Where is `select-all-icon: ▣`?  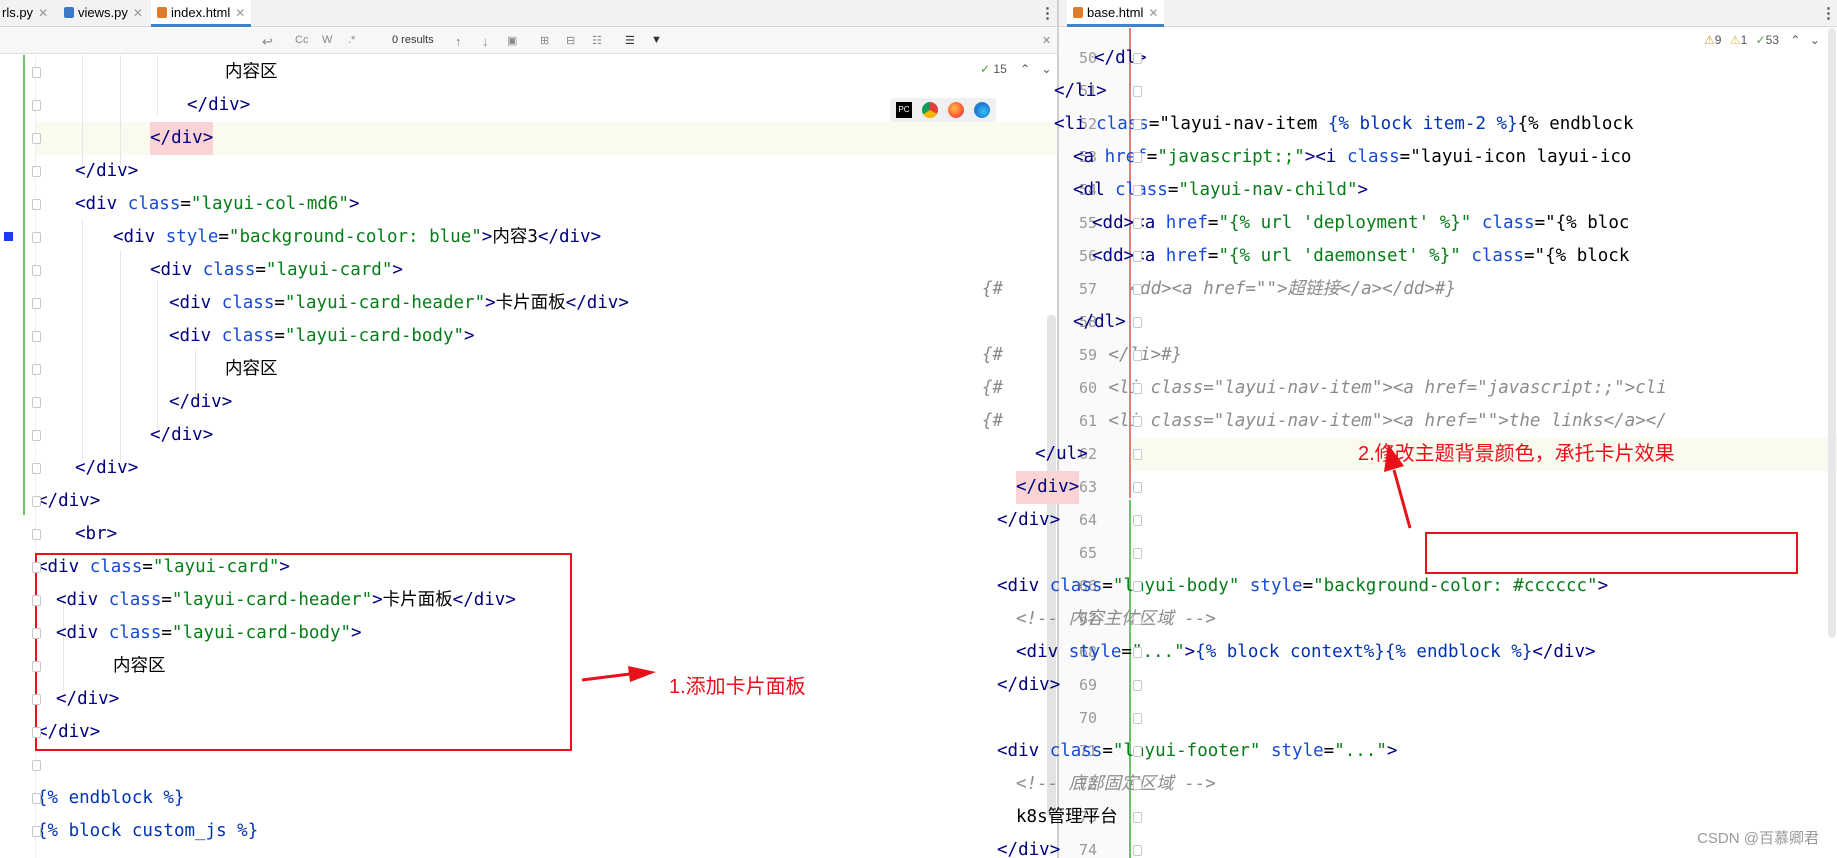 select-all-icon: ▣ is located at coordinates (512, 40).